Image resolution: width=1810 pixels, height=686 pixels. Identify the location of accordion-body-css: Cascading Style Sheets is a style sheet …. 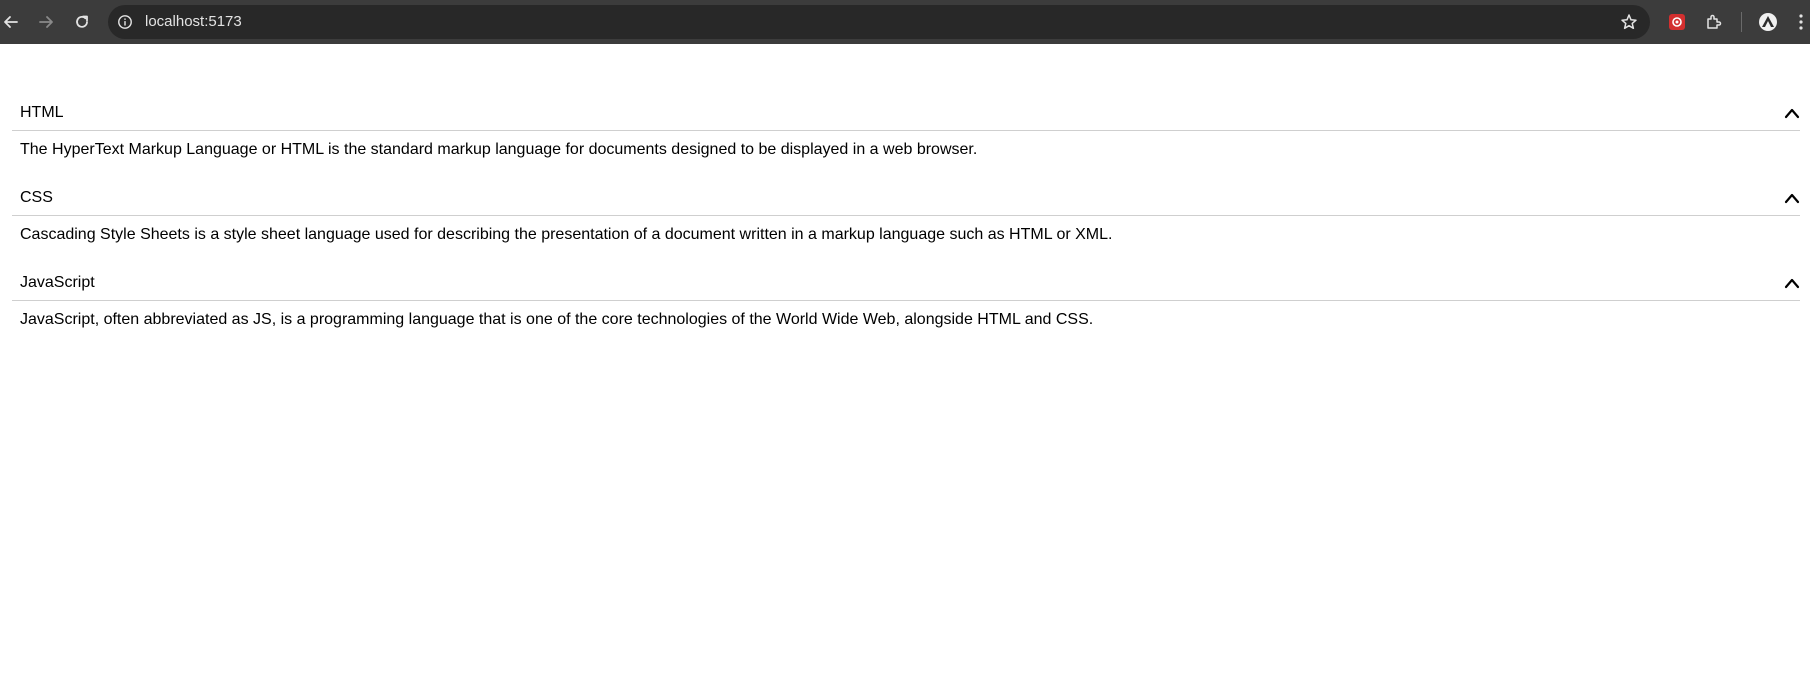
(566, 234).